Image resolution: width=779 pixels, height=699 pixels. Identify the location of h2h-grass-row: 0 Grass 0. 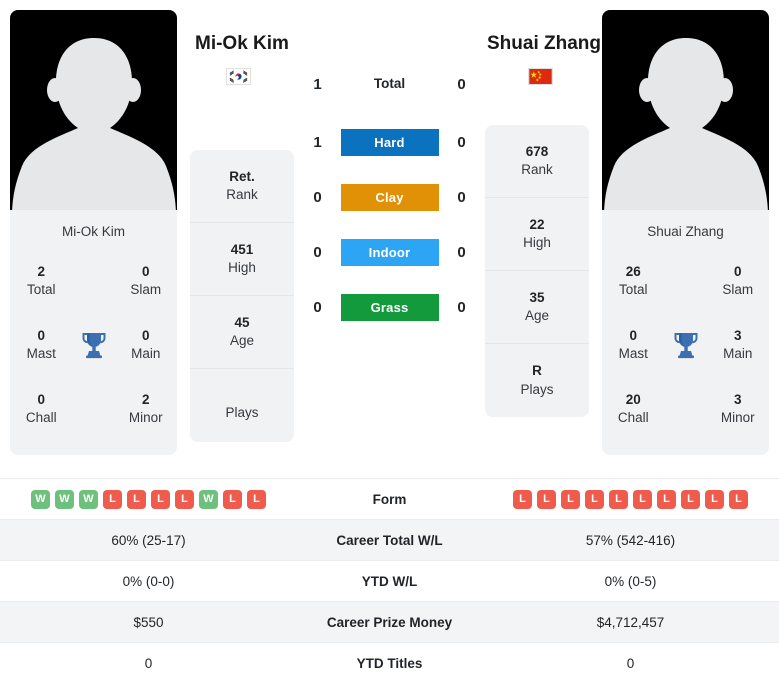
(389, 307).